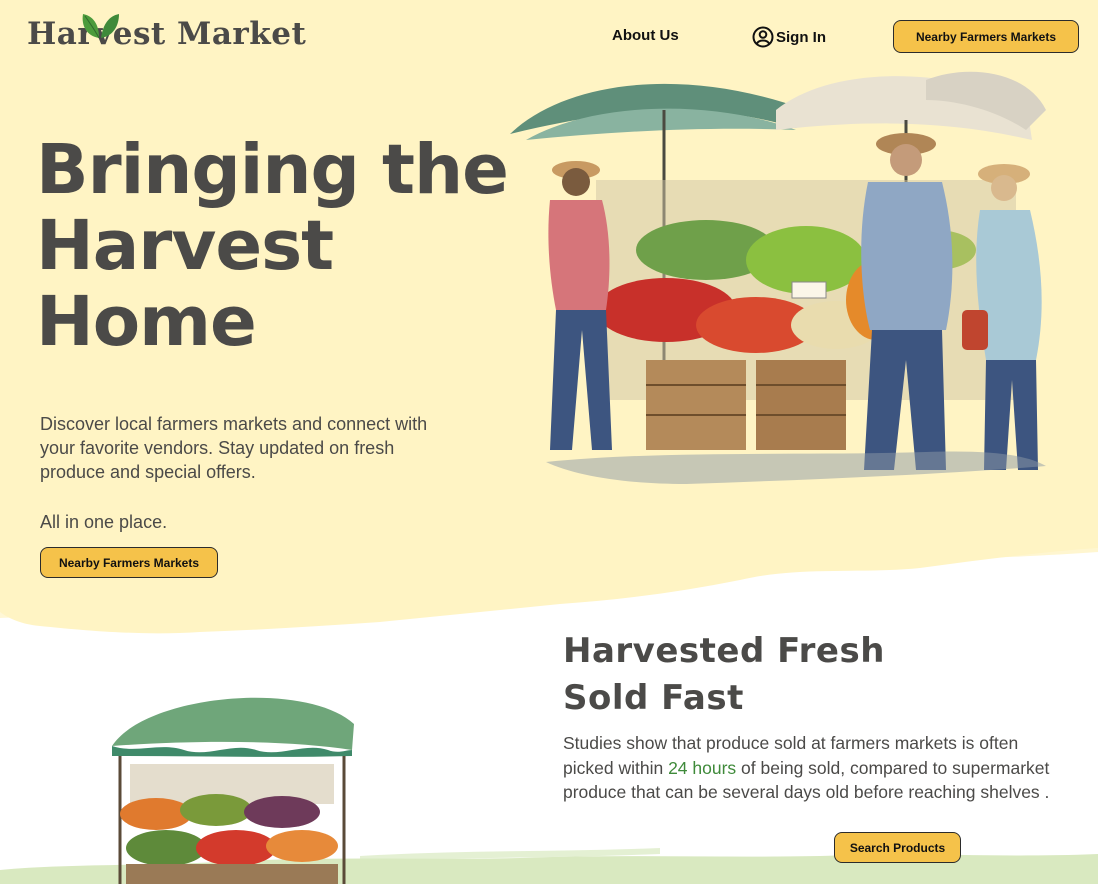 This screenshot has width=1098, height=884. Describe the element at coordinates (100, 26) in the screenshot. I see `leaf-icon` at that location.